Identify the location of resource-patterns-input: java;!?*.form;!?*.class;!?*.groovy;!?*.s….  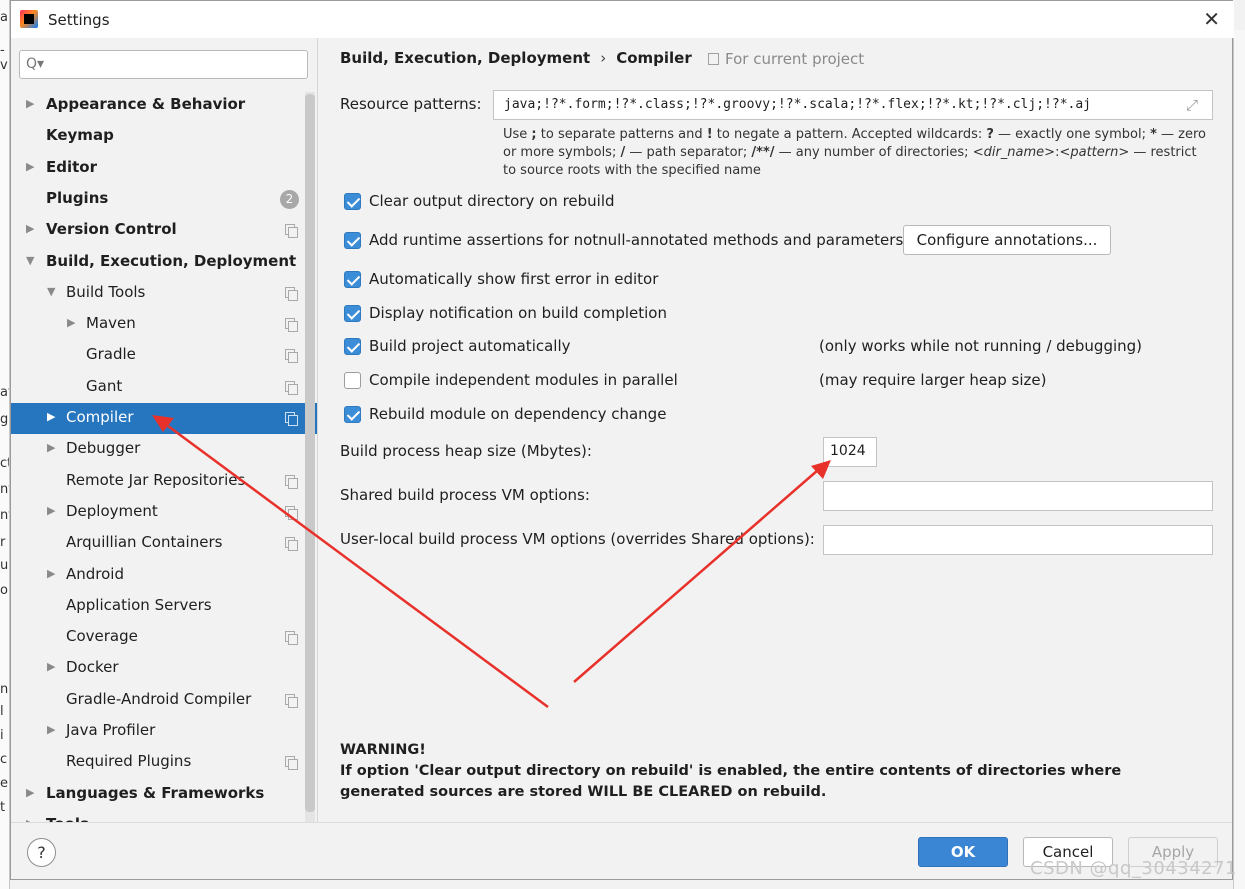
(853, 105).